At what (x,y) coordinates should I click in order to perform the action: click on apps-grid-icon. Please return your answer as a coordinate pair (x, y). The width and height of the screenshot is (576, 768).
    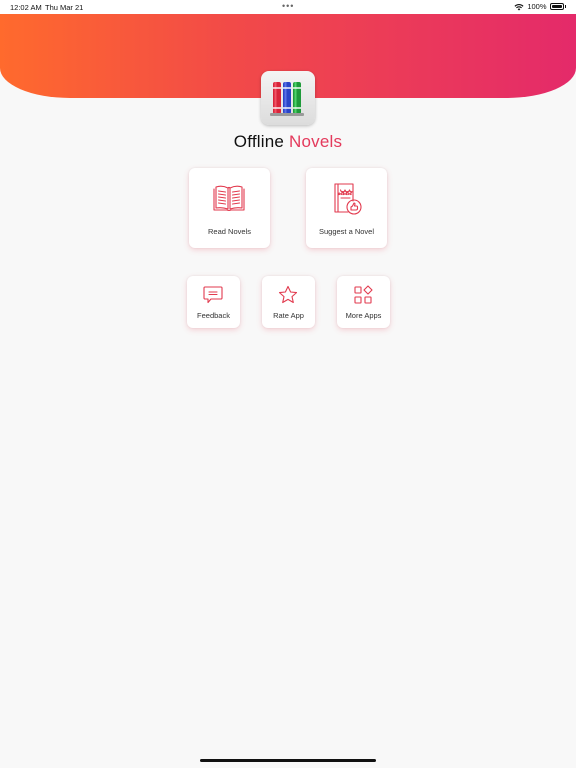
    Looking at the image, I should click on (363, 294).